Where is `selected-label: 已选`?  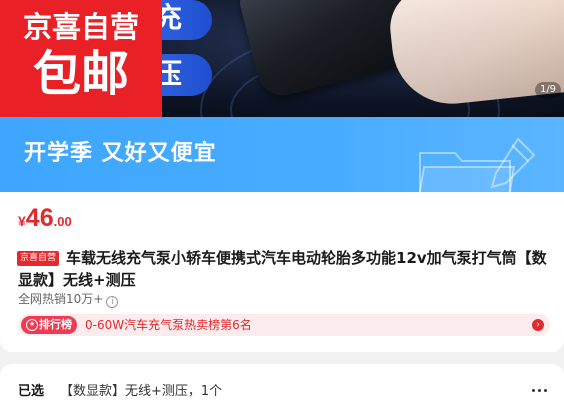 selected-label: 已选 is located at coordinates (31, 391).